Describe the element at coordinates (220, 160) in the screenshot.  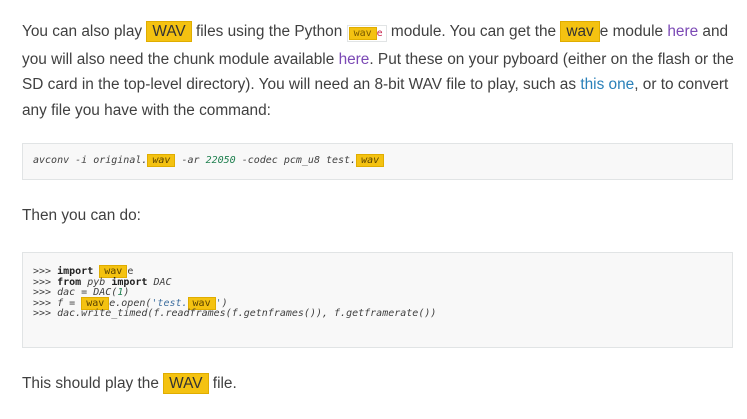
I see `code-number: 22050` at that location.